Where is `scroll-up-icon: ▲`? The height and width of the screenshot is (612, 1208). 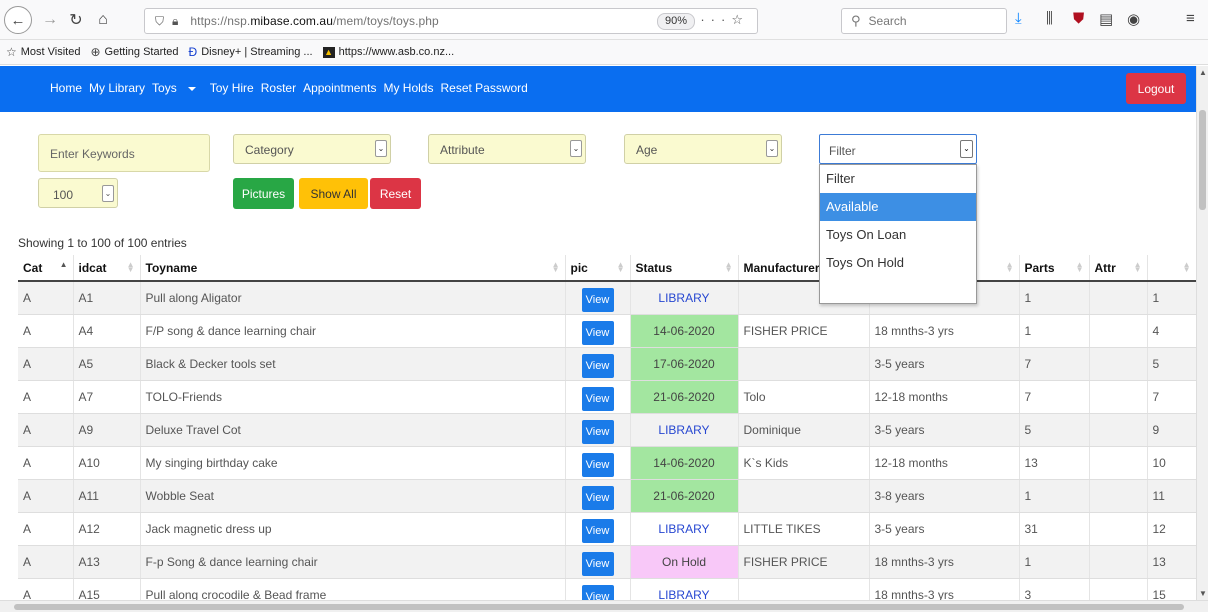 scroll-up-icon: ▲ is located at coordinates (1203, 72).